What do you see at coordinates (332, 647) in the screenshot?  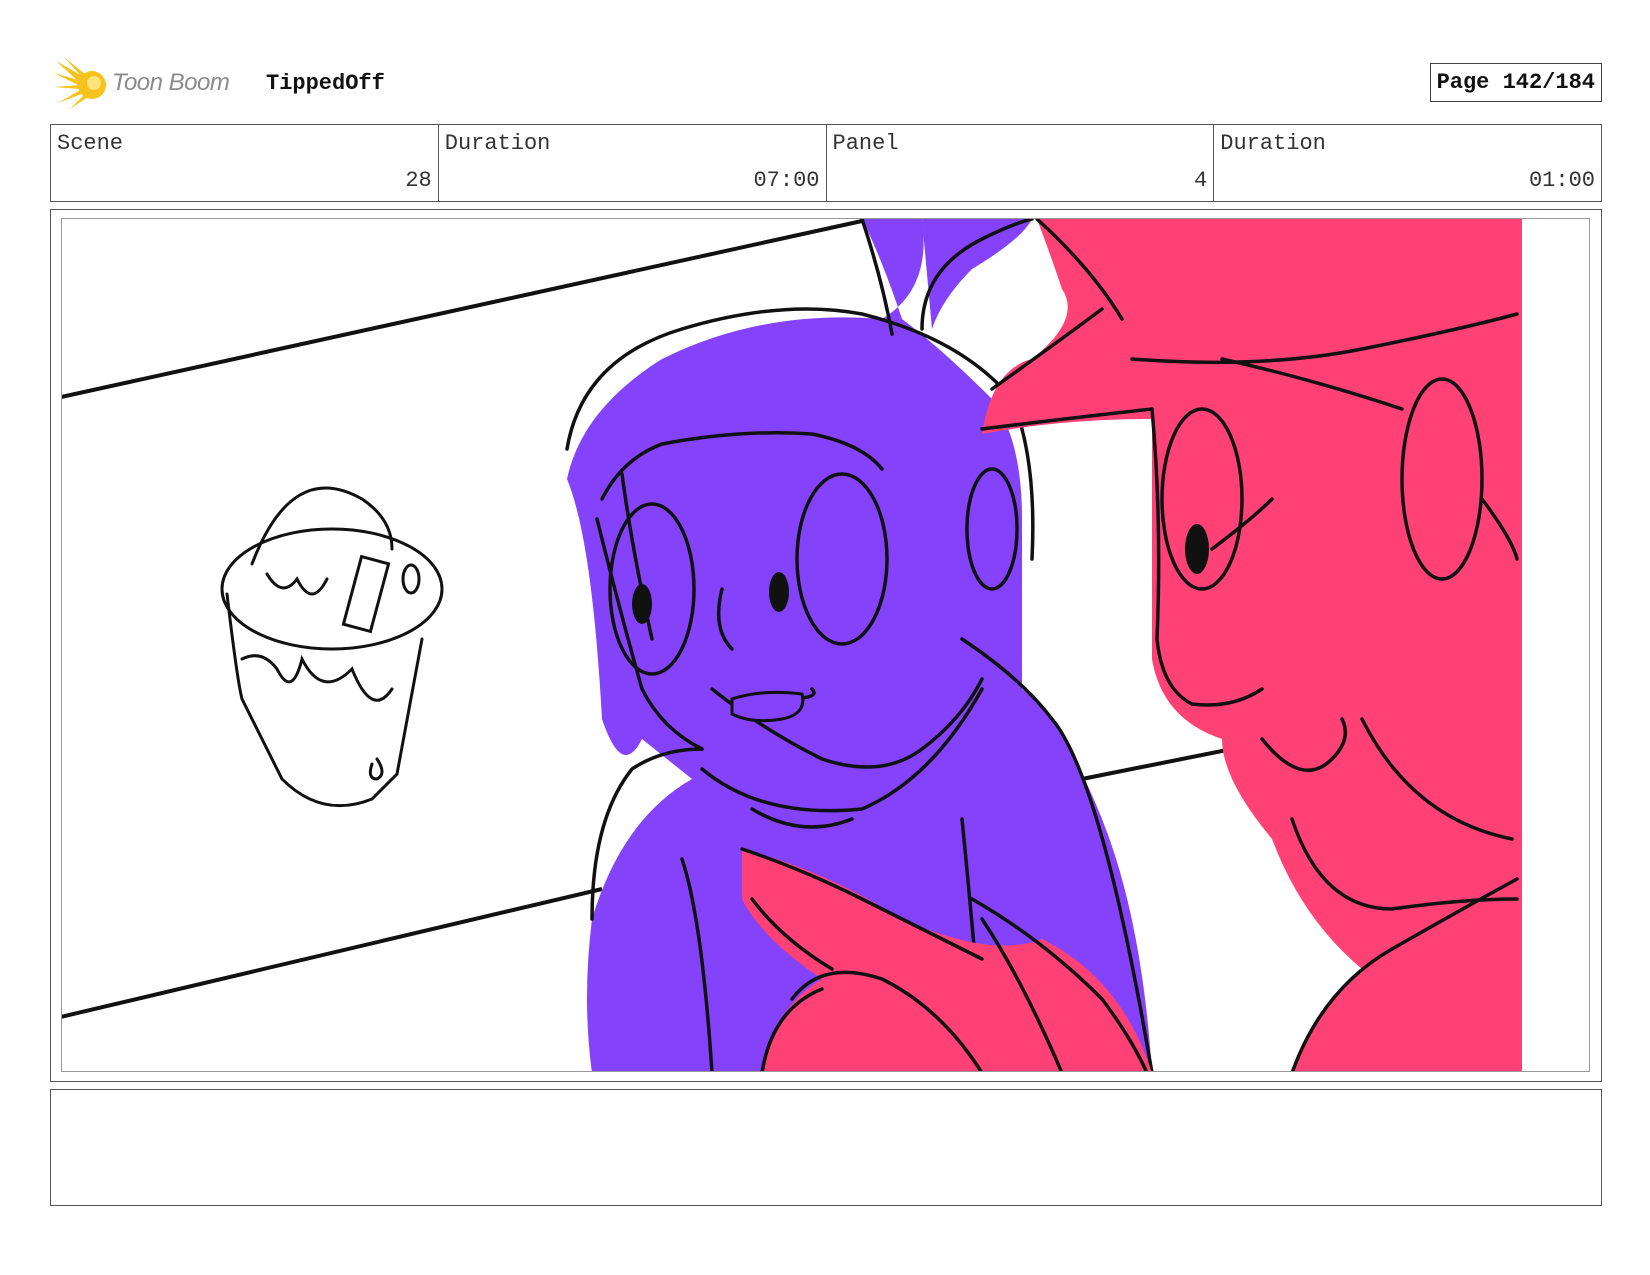 I see `bucket-sketch` at bounding box center [332, 647].